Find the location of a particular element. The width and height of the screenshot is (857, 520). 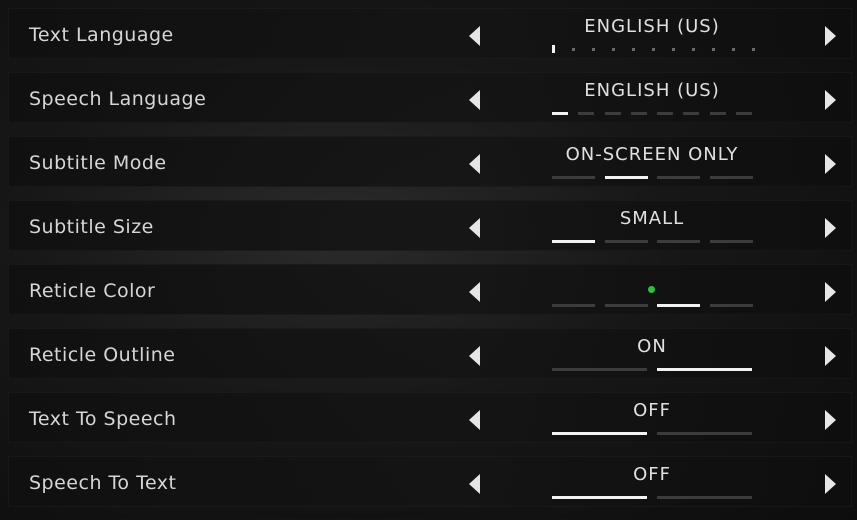

setting-row-text-language: Text Language ENGLISH (US) is located at coordinates (430, 33).